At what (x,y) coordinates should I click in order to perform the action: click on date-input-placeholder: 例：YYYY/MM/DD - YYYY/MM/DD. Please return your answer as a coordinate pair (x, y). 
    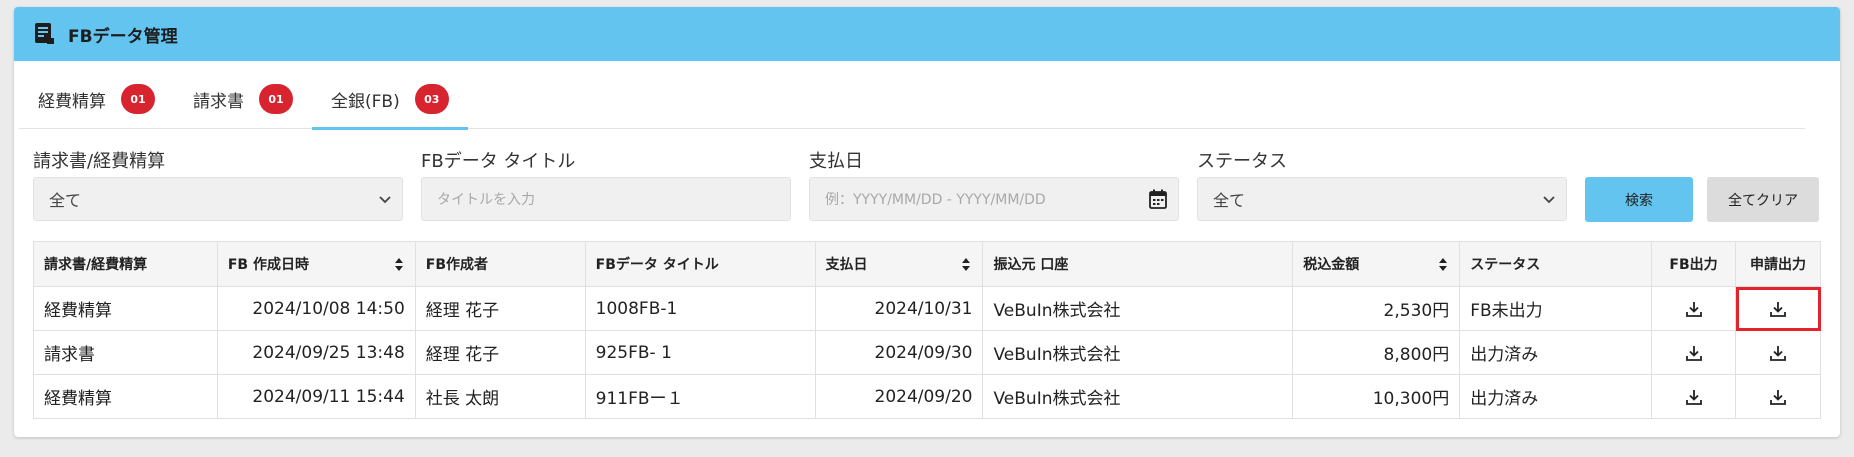
    Looking at the image, I should click on (935, 200).